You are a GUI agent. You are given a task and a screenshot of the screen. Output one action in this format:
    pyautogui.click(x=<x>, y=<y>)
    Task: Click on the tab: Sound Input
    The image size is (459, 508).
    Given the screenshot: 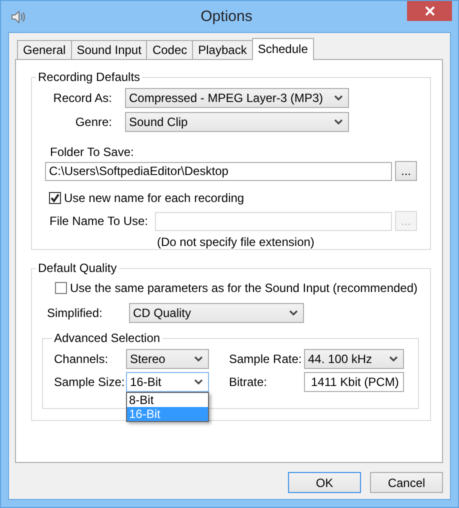 What is the action you would take?
    pyautogui.click(x=109, y=49)
    